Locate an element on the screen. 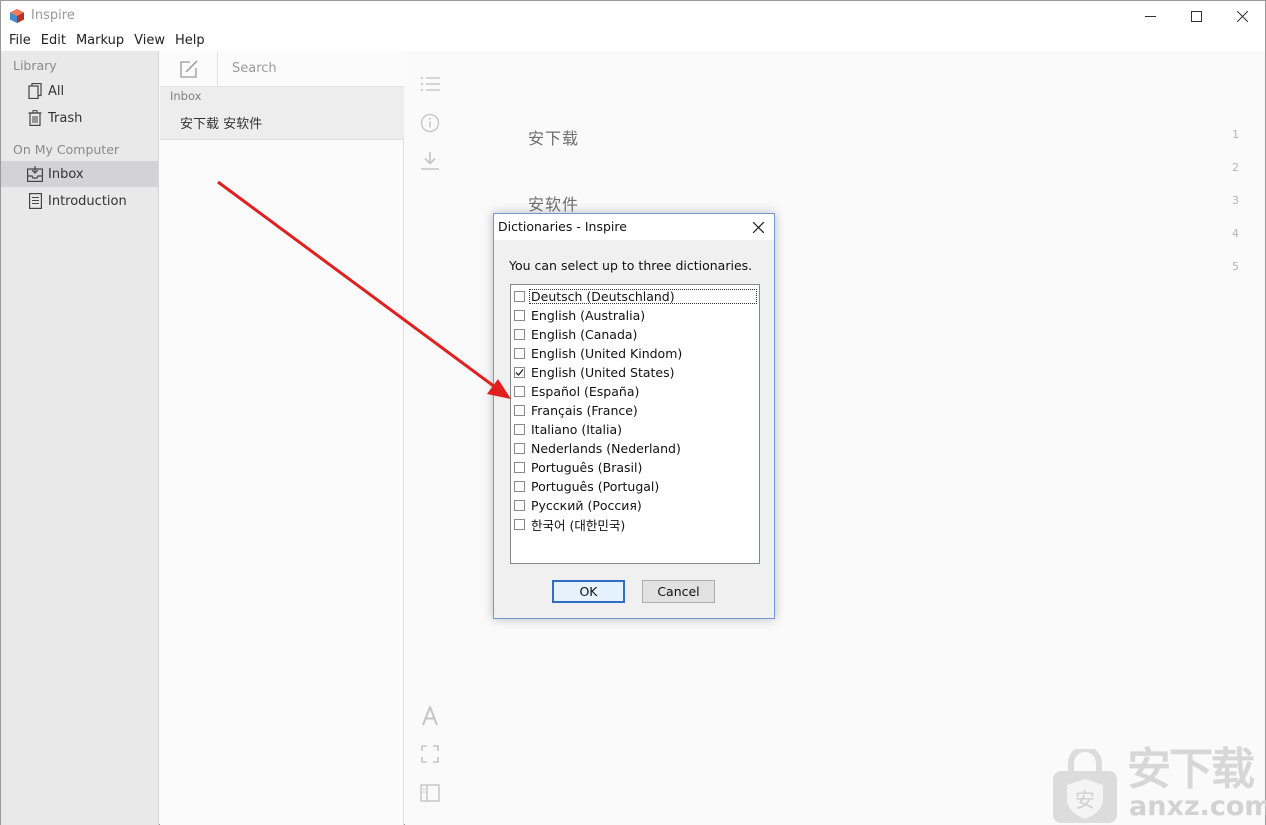  dialog-close-button is located at coordinates (758, 227).